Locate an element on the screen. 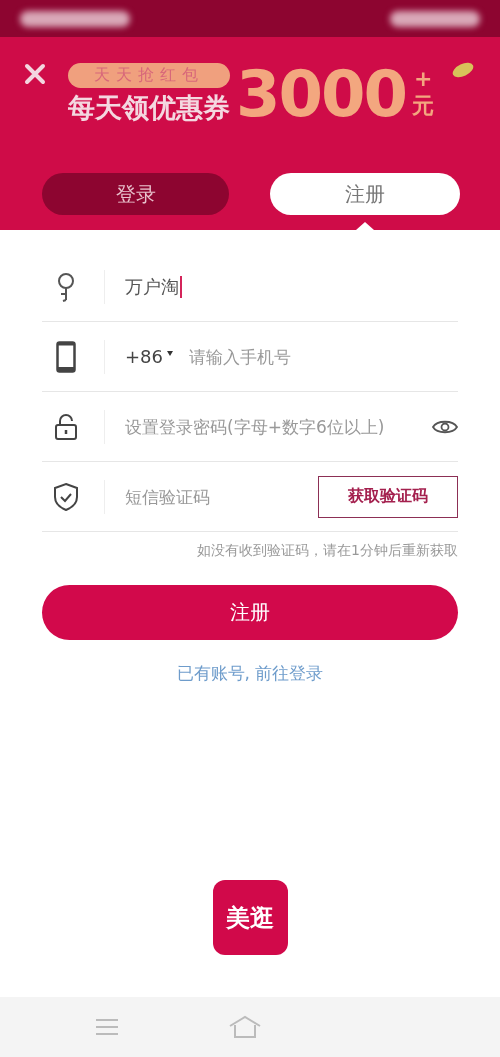 The width and height of the screenshot is (500, 1057). country-code: +86 is located at coordinates (144, 356).